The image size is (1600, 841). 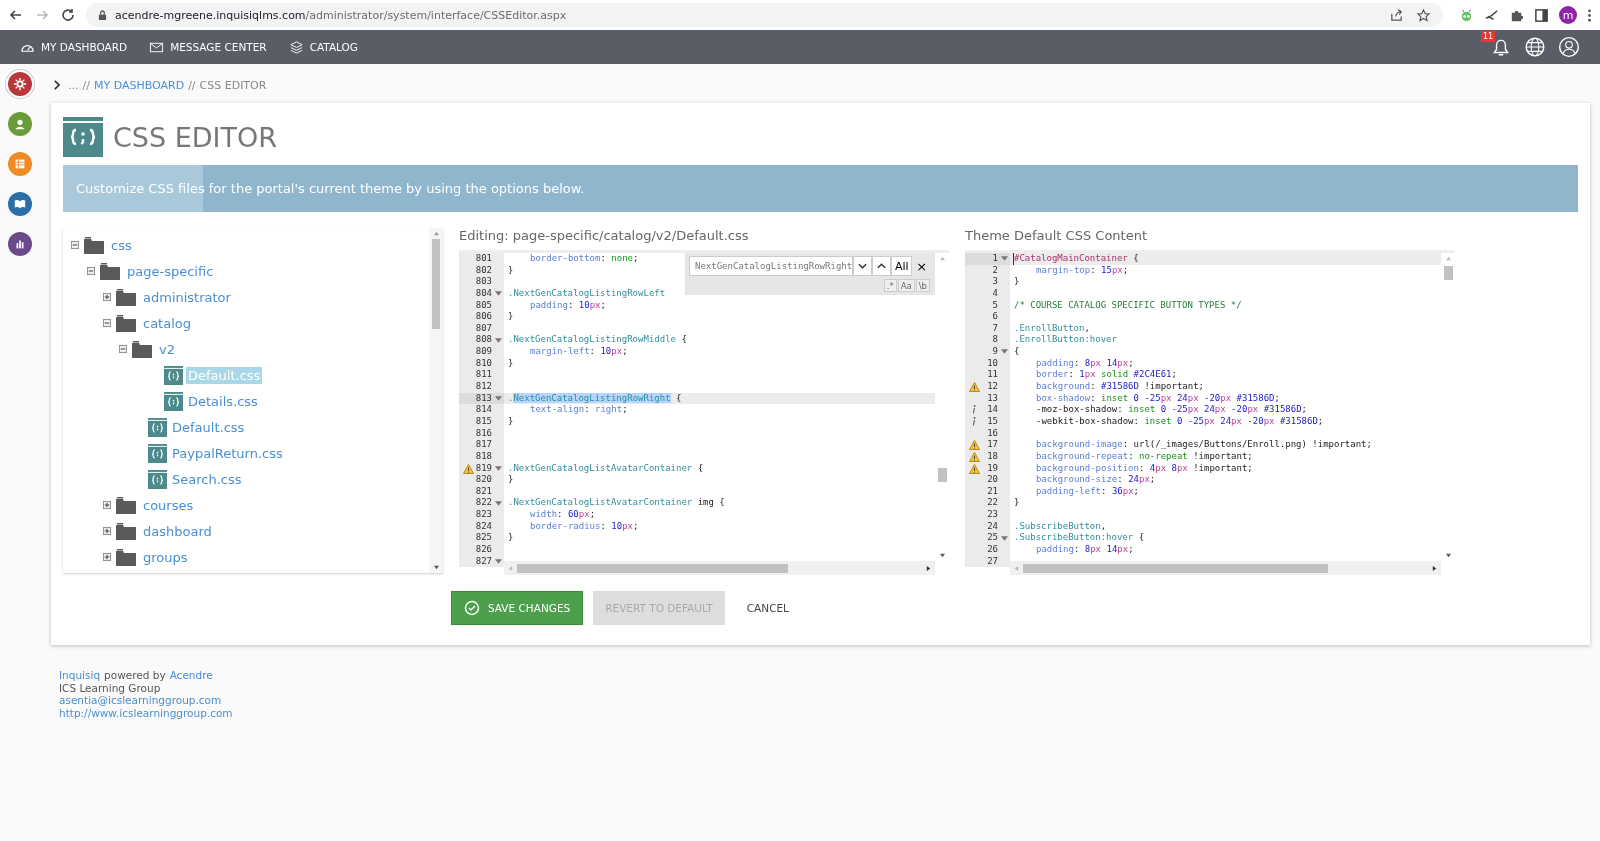 What do you see at coordinates (323, 47) in the screenshot?
I see `nav-link: CATALOG` at bounding box center [323, 47].